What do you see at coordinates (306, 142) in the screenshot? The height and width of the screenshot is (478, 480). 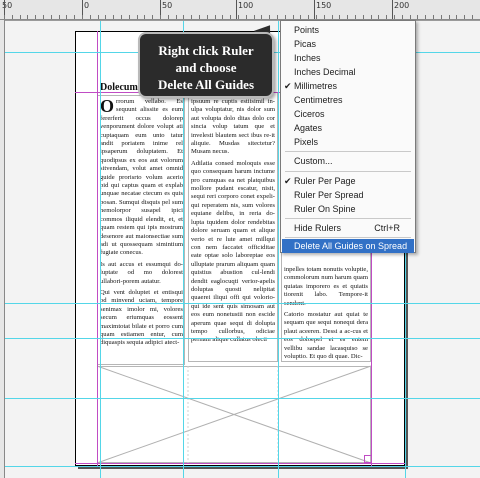 I see `menu-item-label: Pixels` at bounding box center [306, 142].